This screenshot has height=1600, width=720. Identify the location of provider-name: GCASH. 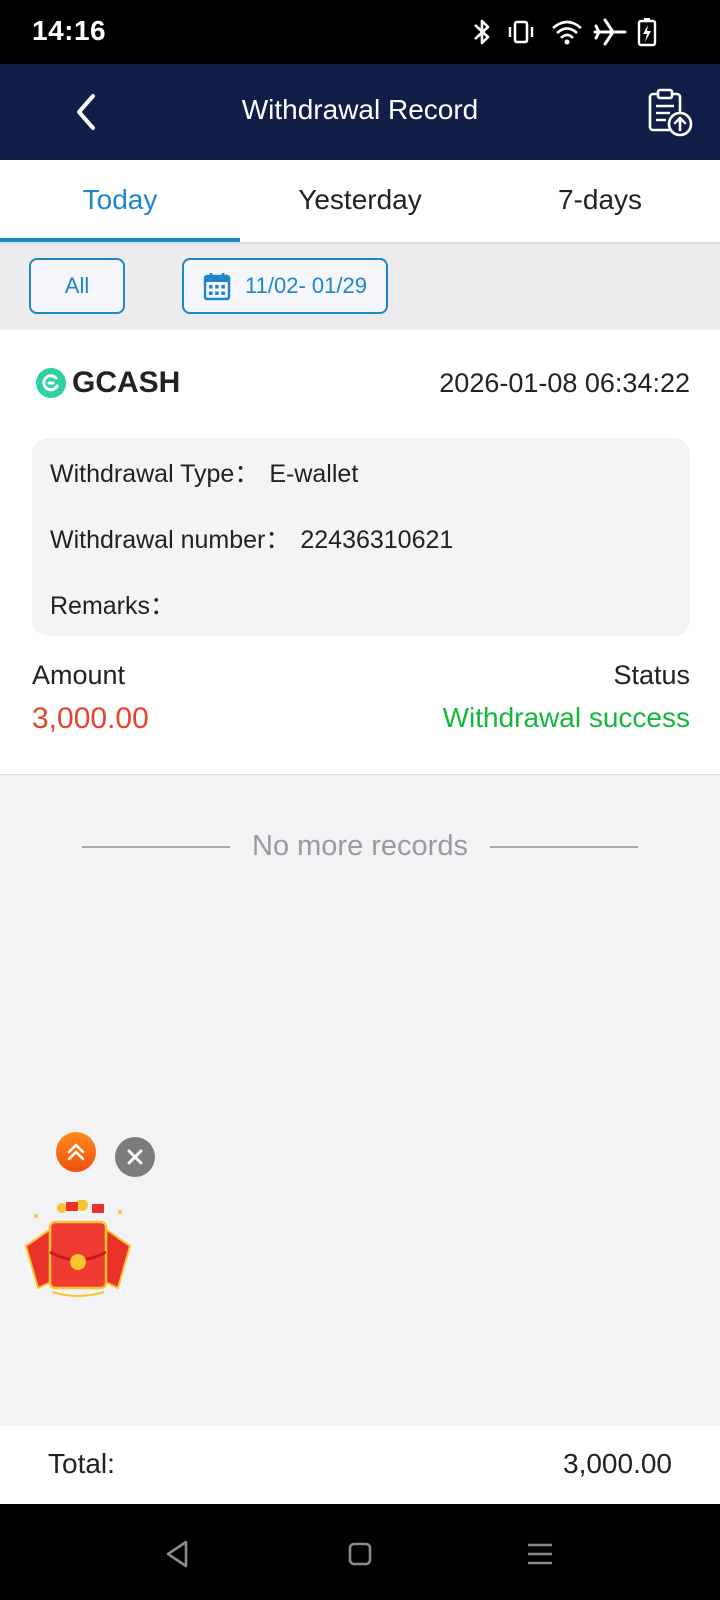
(126, 382).